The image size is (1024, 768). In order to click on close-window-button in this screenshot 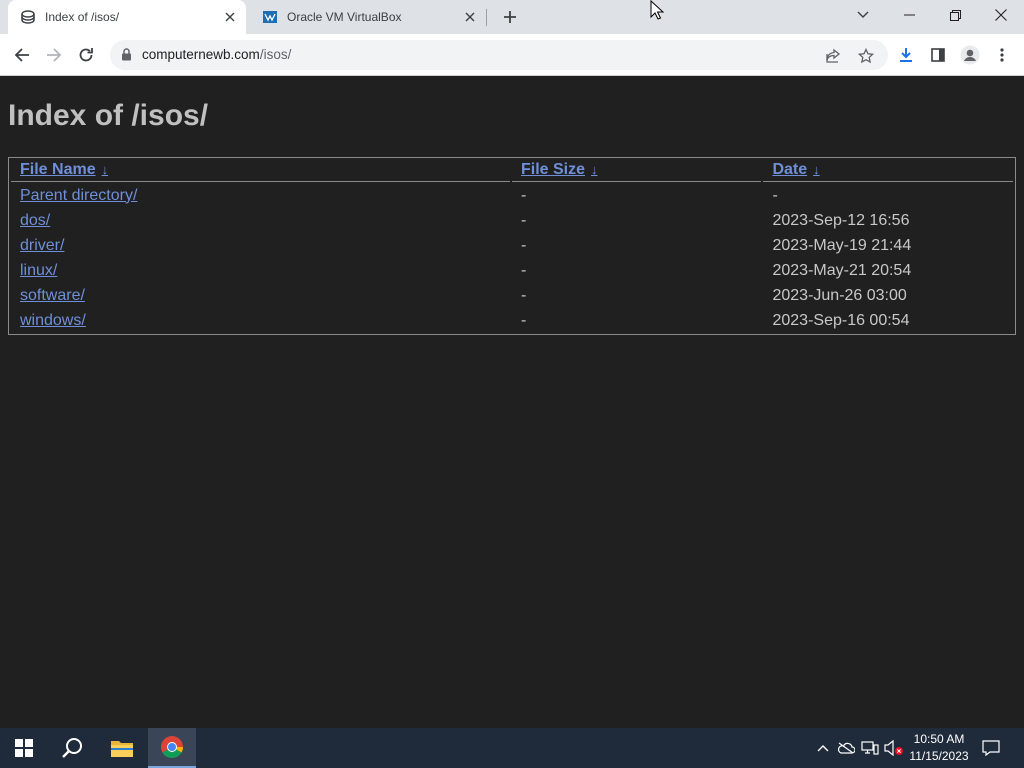, I will do `click(1001, 15)`.